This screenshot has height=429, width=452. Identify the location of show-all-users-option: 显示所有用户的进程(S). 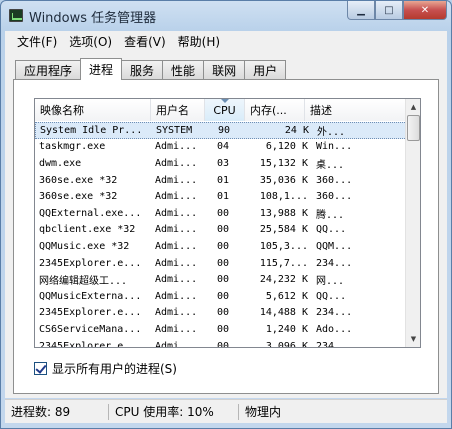
(105, 368).